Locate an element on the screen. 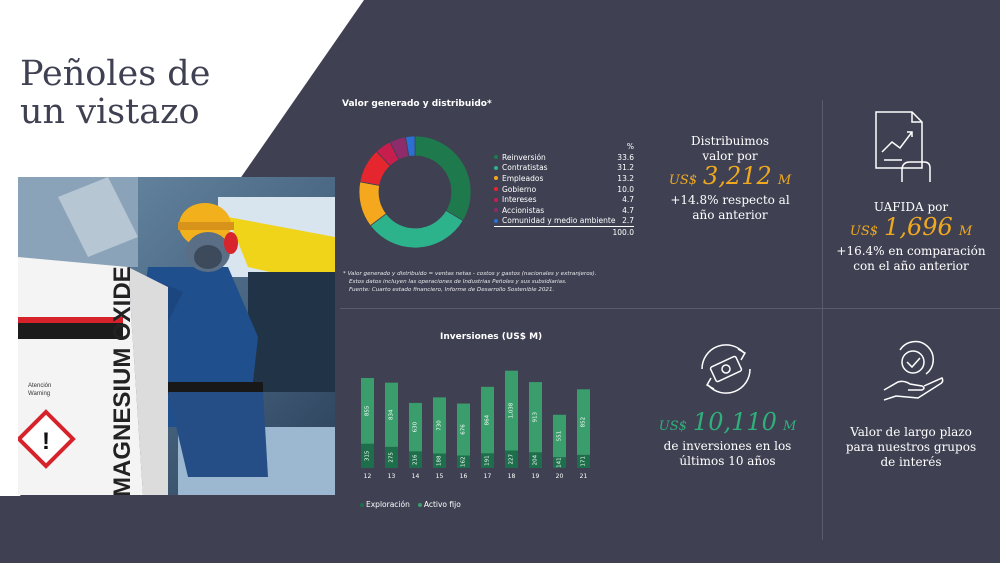 Image resolution: width=1000 pixels, height=563 pixels. x-tick-label: 21 is located at coordinates (584, 476).